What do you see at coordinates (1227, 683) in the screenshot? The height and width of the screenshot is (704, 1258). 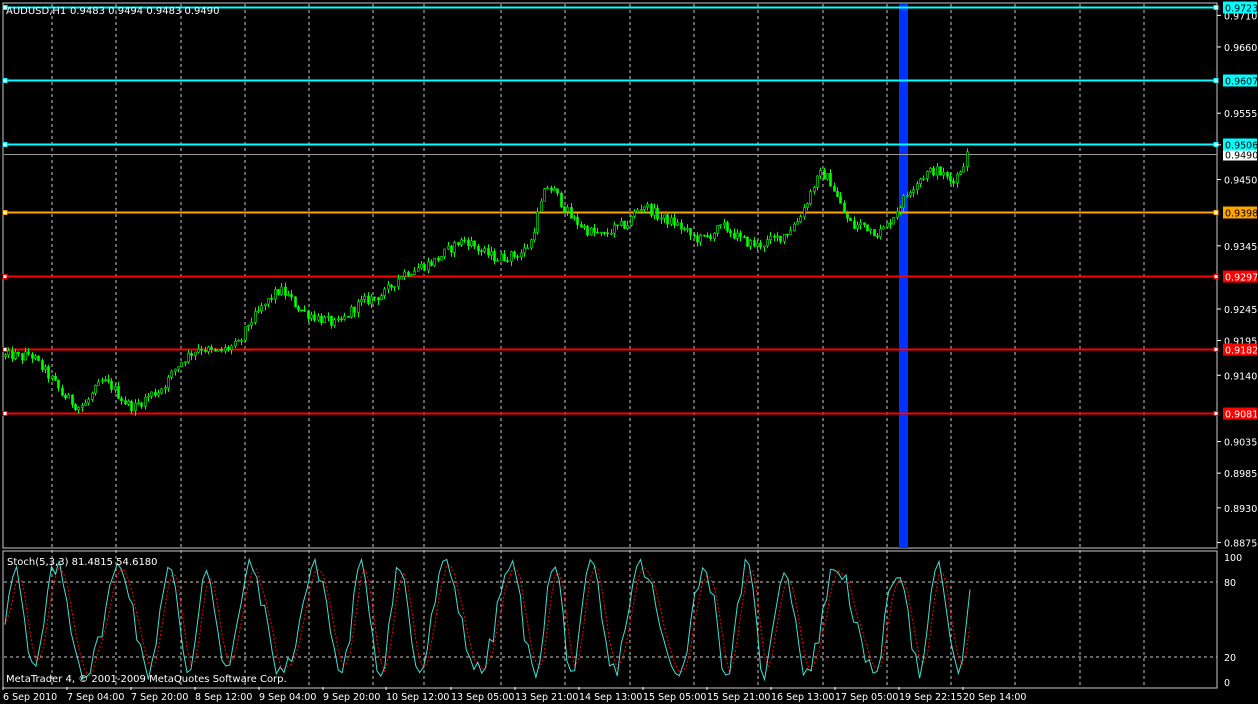 I see `stoch-axis-label: 0` at bounding box center [1227, 683].